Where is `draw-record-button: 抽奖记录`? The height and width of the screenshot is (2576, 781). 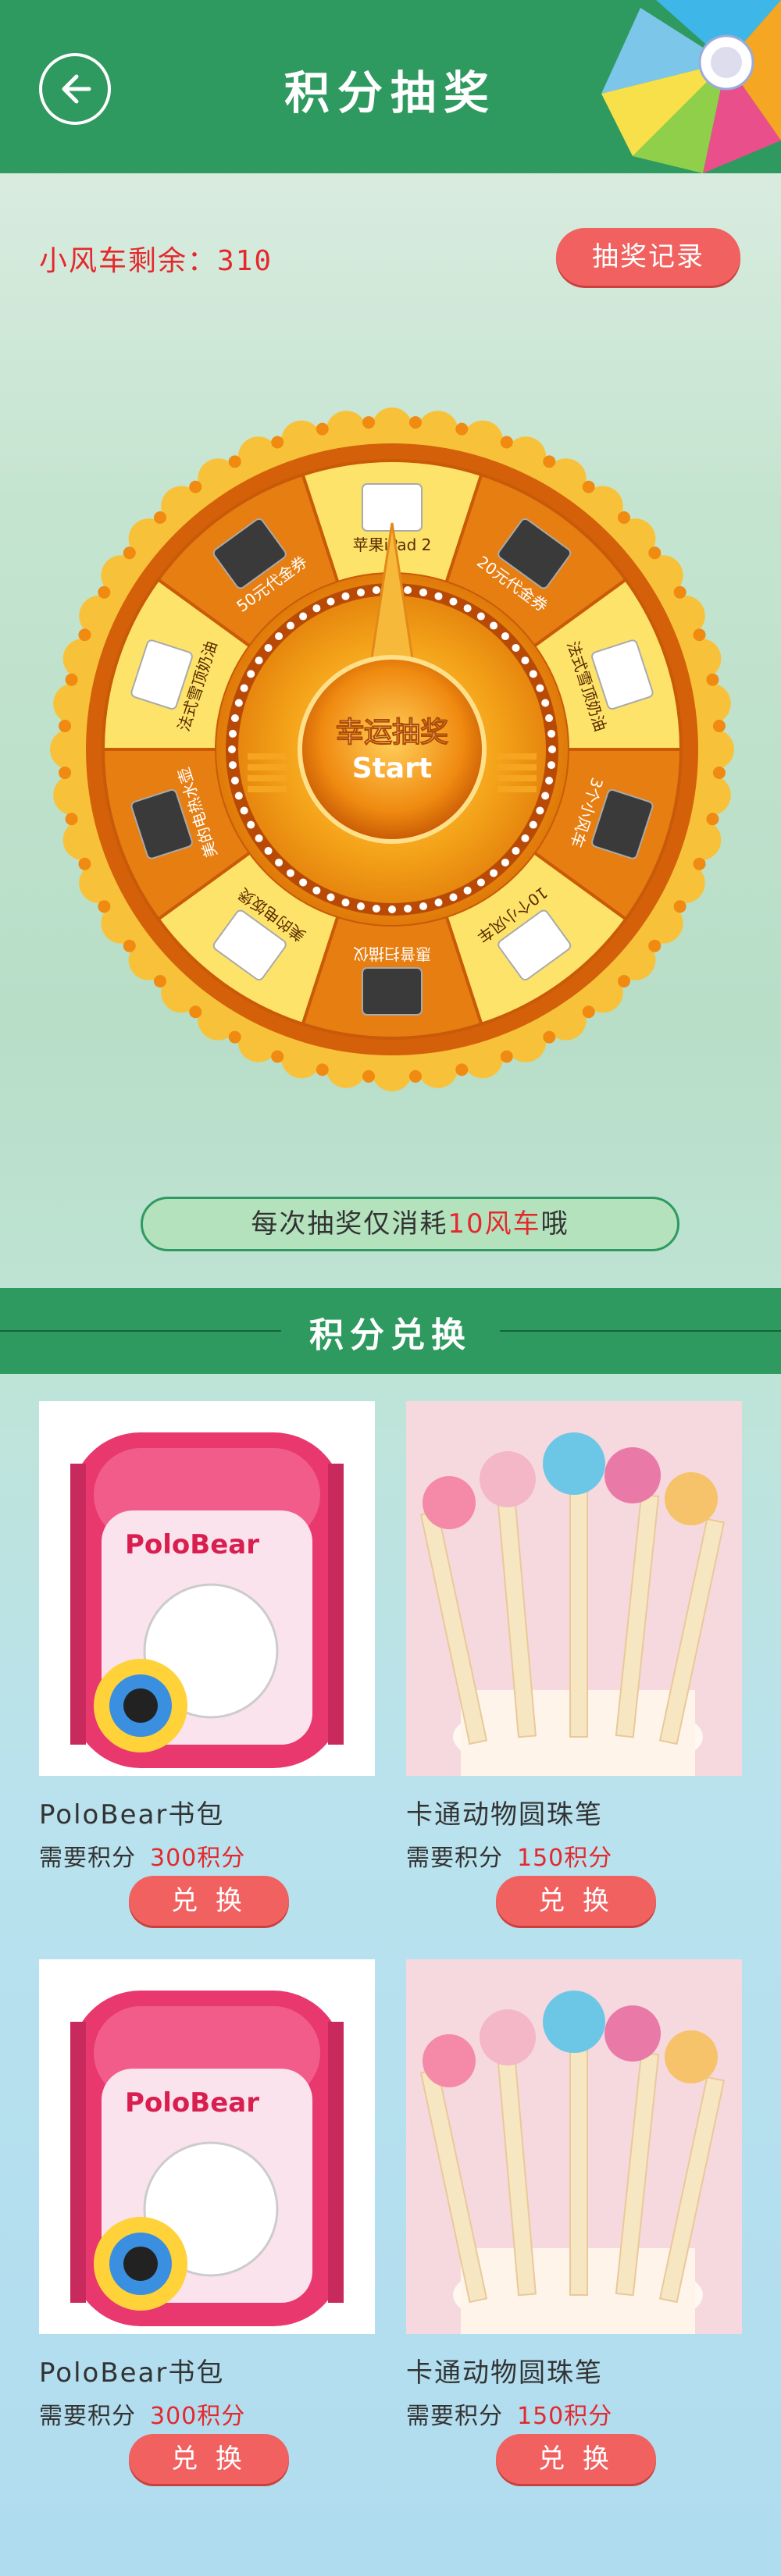
draw-record-button: 抽奖记录 is located at coordinates (648, 257).